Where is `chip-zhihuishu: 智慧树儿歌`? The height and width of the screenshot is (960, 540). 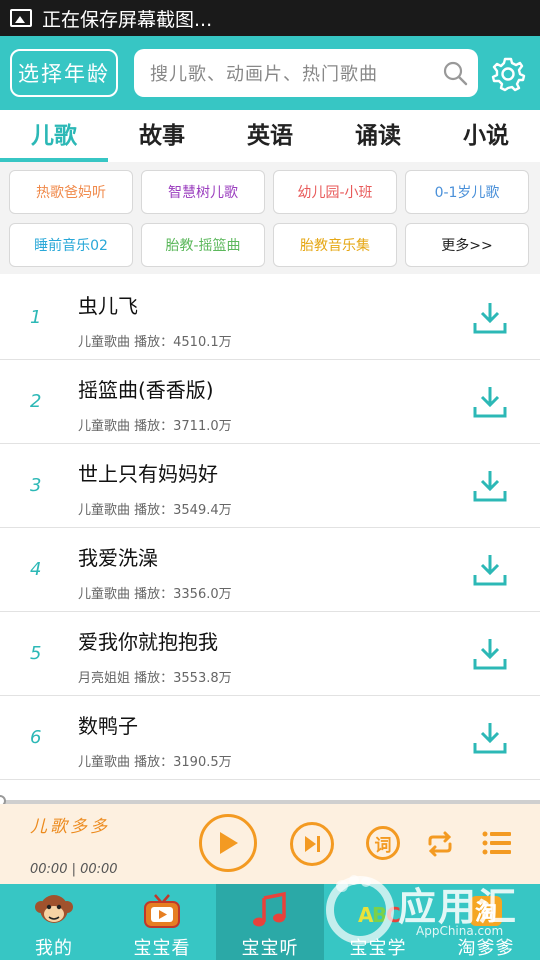
chip-zhihuishu: 智慧树儿歌 is located at coordinates (203, 192).